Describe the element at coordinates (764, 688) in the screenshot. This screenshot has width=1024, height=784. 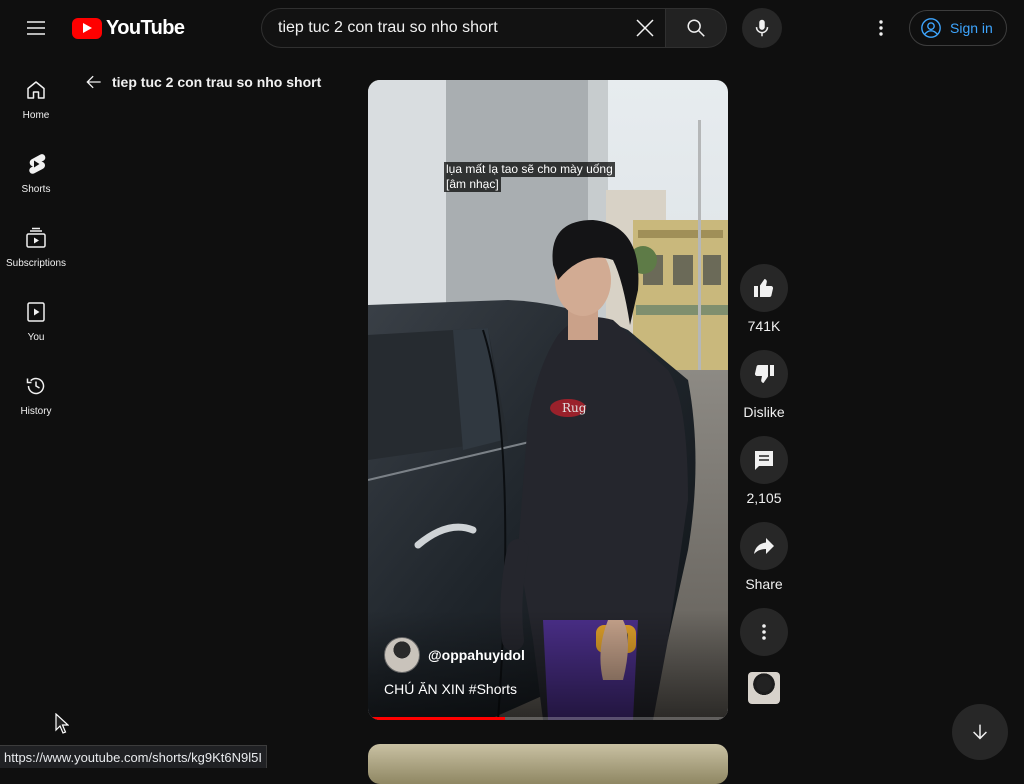
I see `sound-pivot-avatar` at that location.